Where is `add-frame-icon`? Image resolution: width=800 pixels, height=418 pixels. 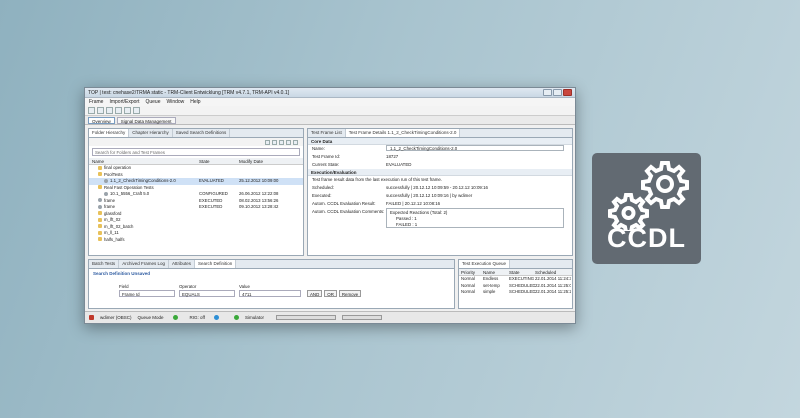 add-frame-icon is located at coordinates (274, 142).